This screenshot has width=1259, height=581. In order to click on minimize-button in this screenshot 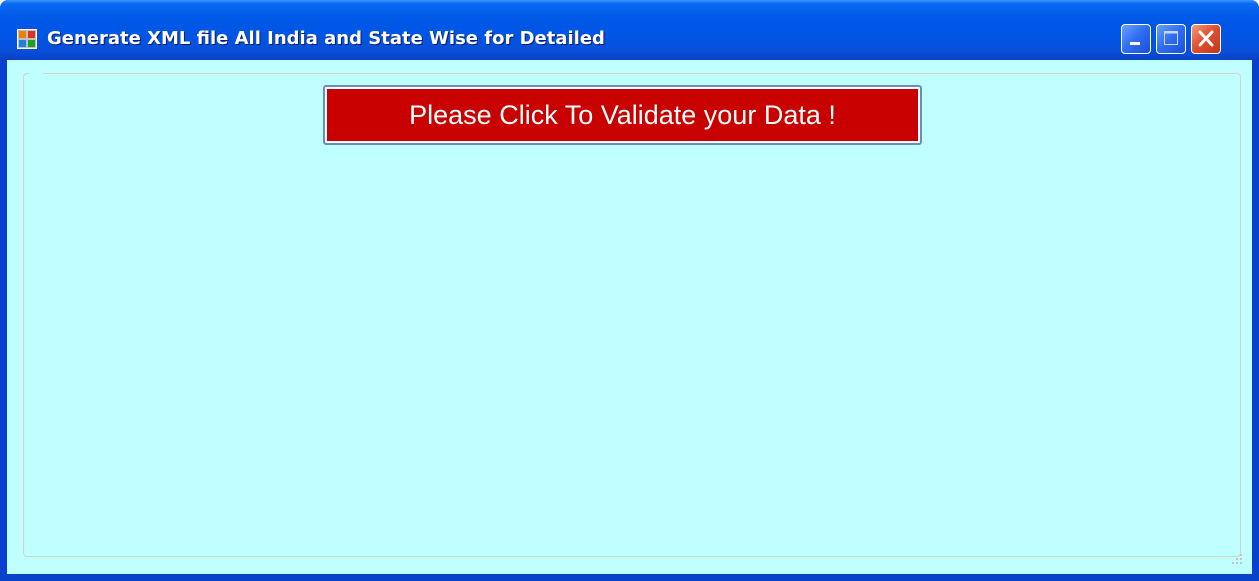, I will do `click(1136, 39)`.